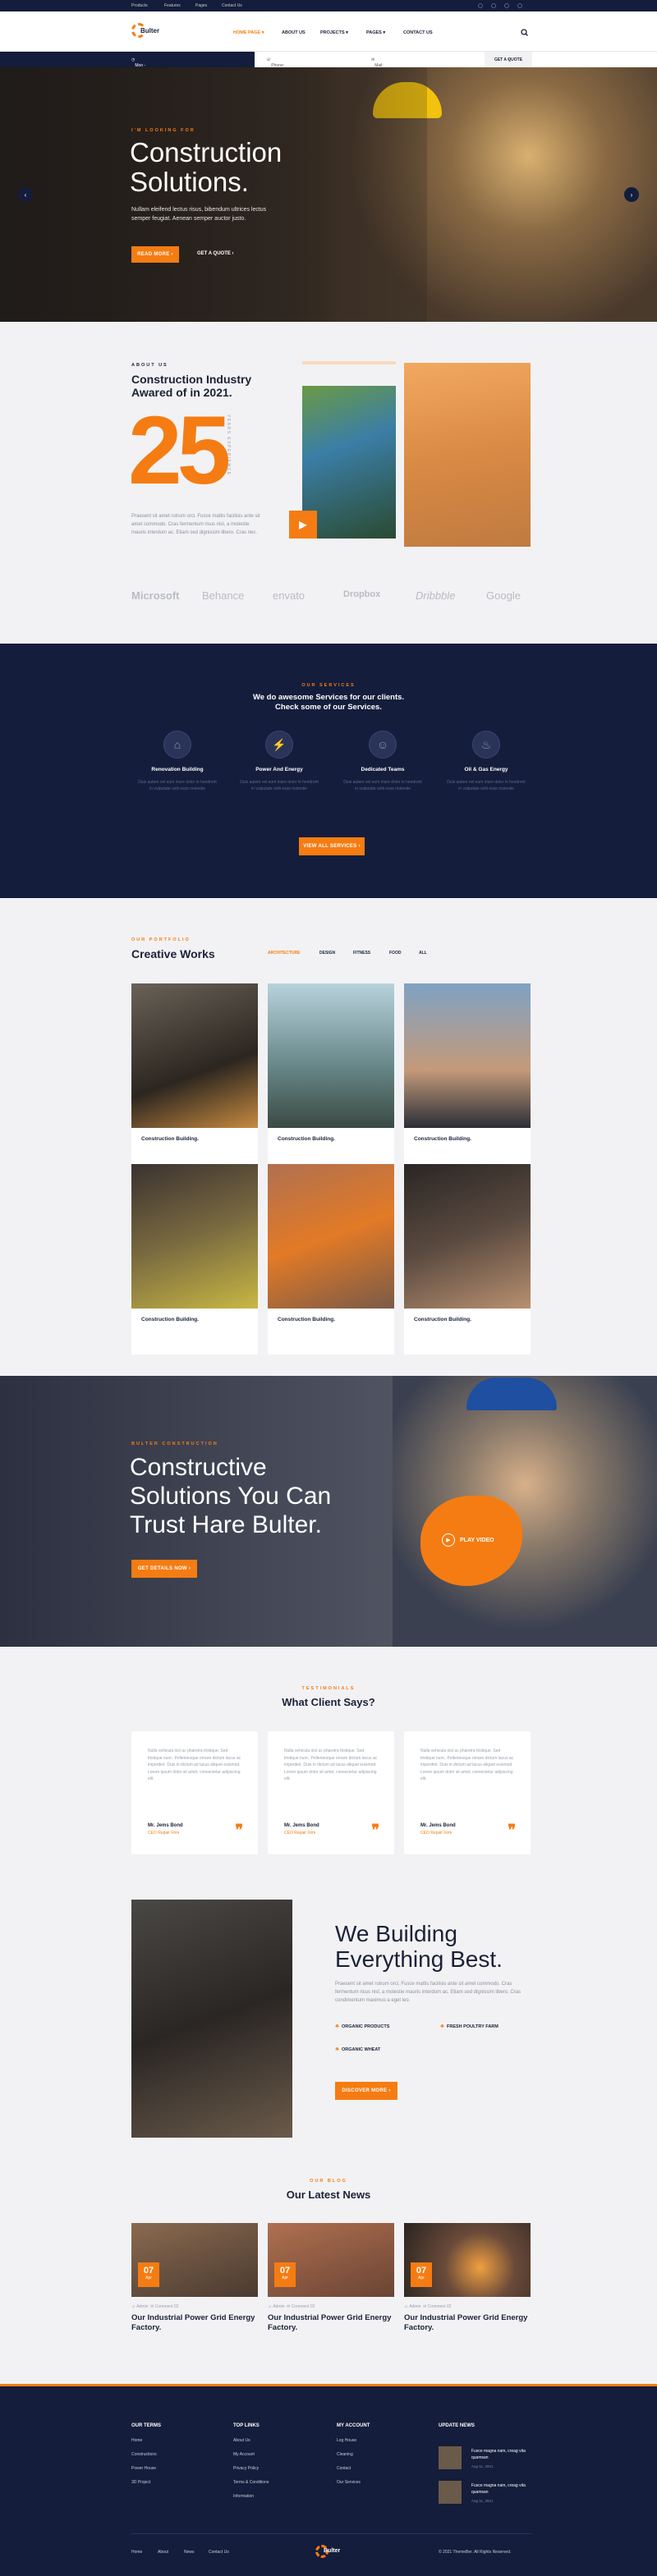 Image resolution: width=657 pixels, height=2576 pixels. What do you see at coordinates (294, 32) in the screenshot?
I see `nav-about: ABOUT US` at bounding box center [294, 32].